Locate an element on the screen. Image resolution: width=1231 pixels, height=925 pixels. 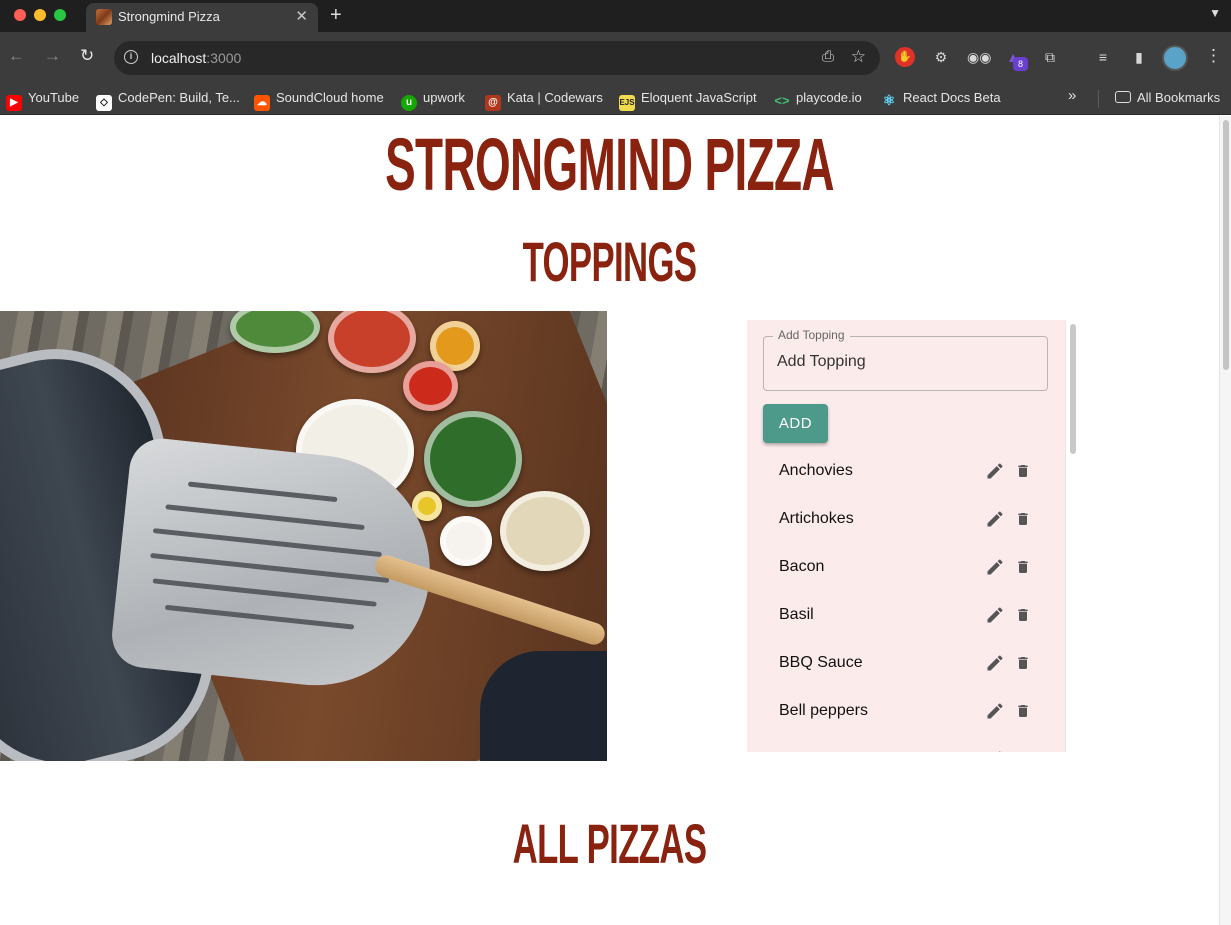
address-url: localhost:3000 is located at coordinates (196, 58).